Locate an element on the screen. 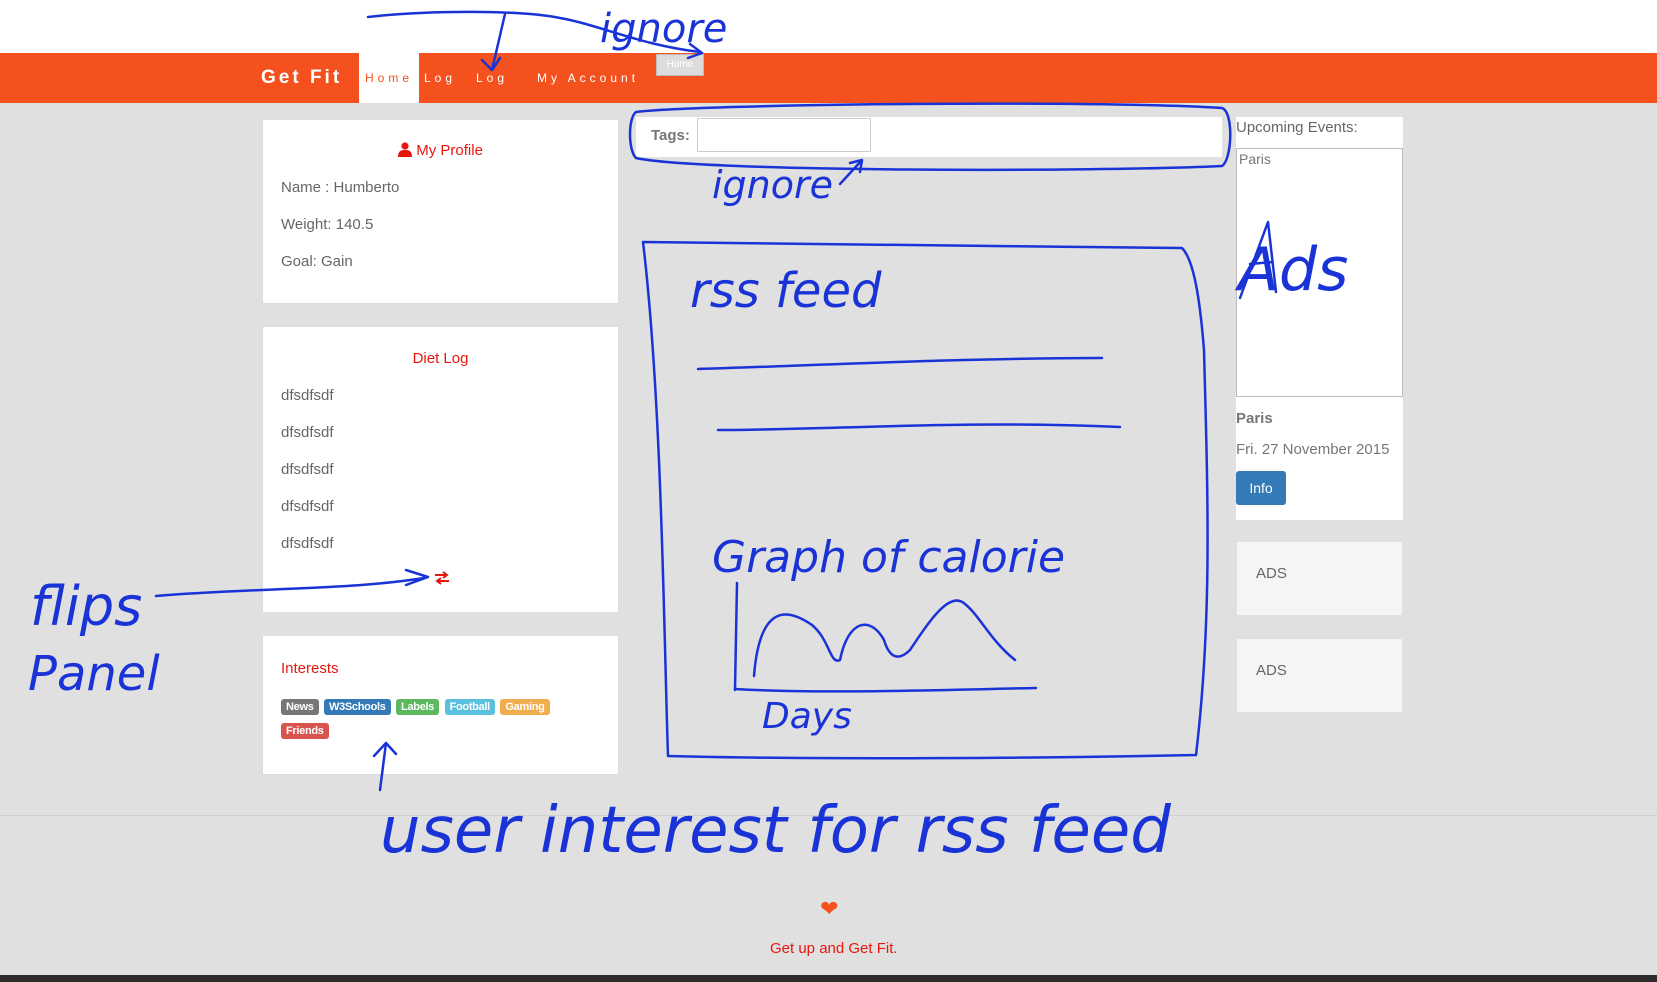  sketch-days-label: Days is located at coordinates (807, 716).